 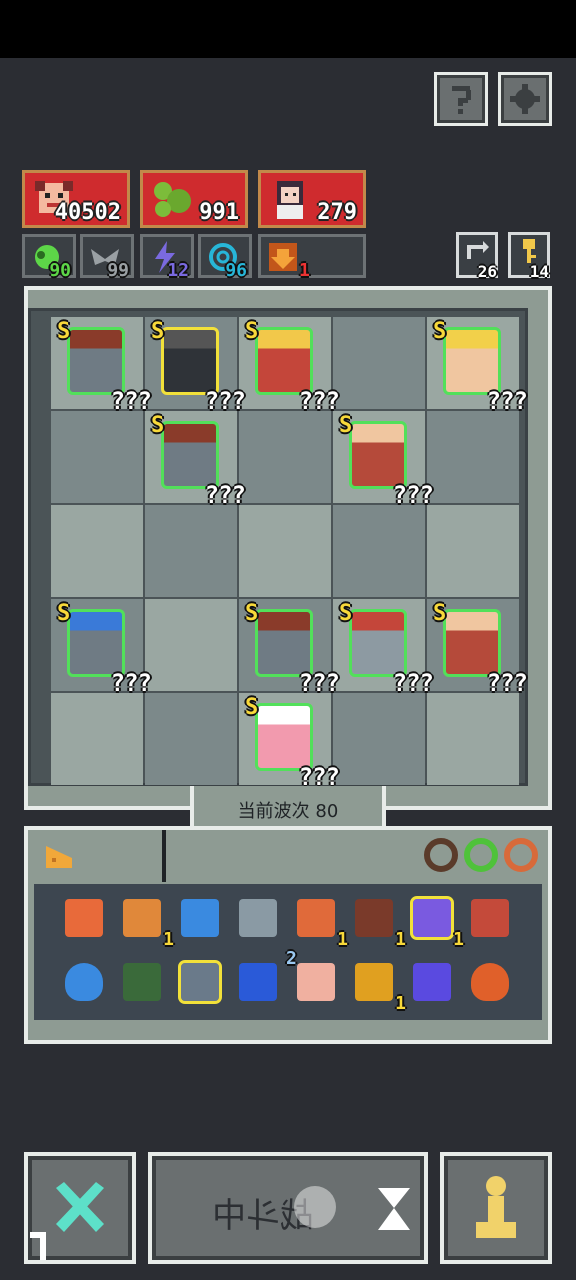 I want to click on cancel-button, so click(x=80, y=1208).